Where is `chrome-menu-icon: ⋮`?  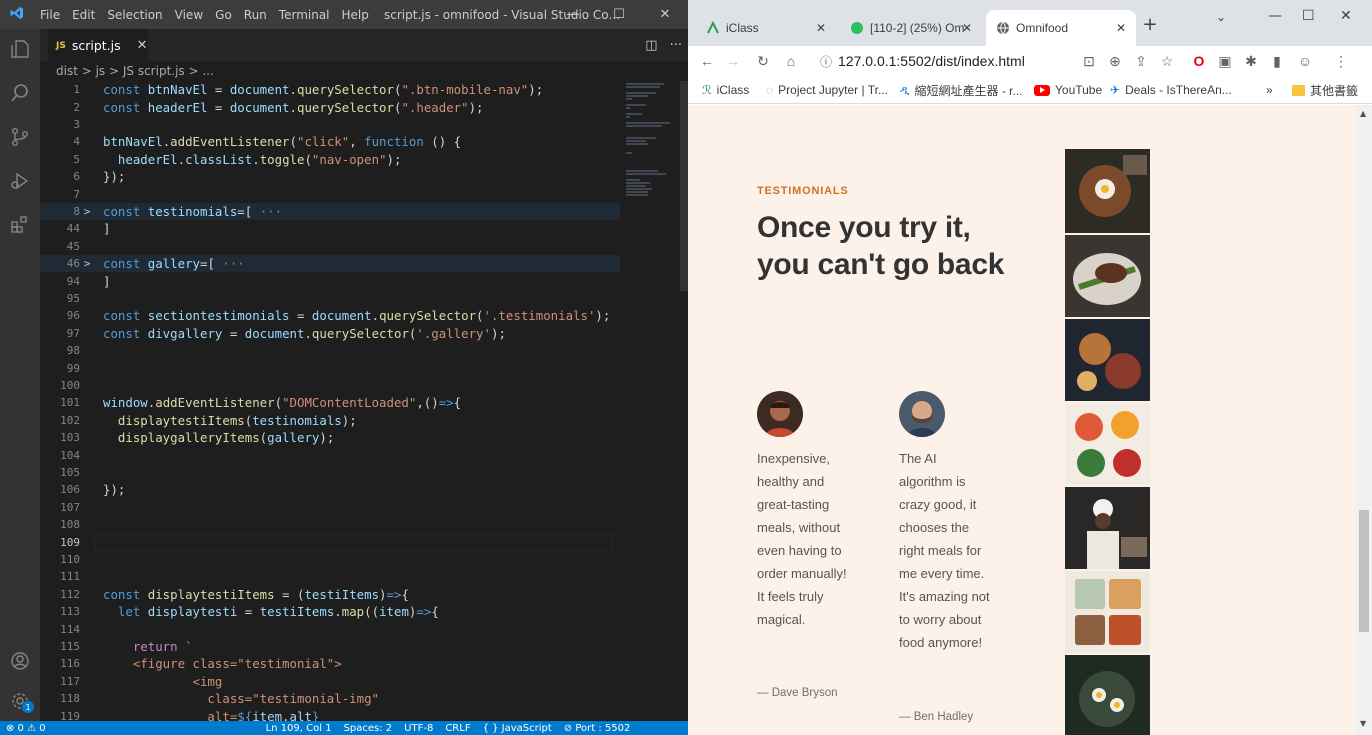 chrome-menu-icon: ⋮ is located at coordinates (1341, 61).